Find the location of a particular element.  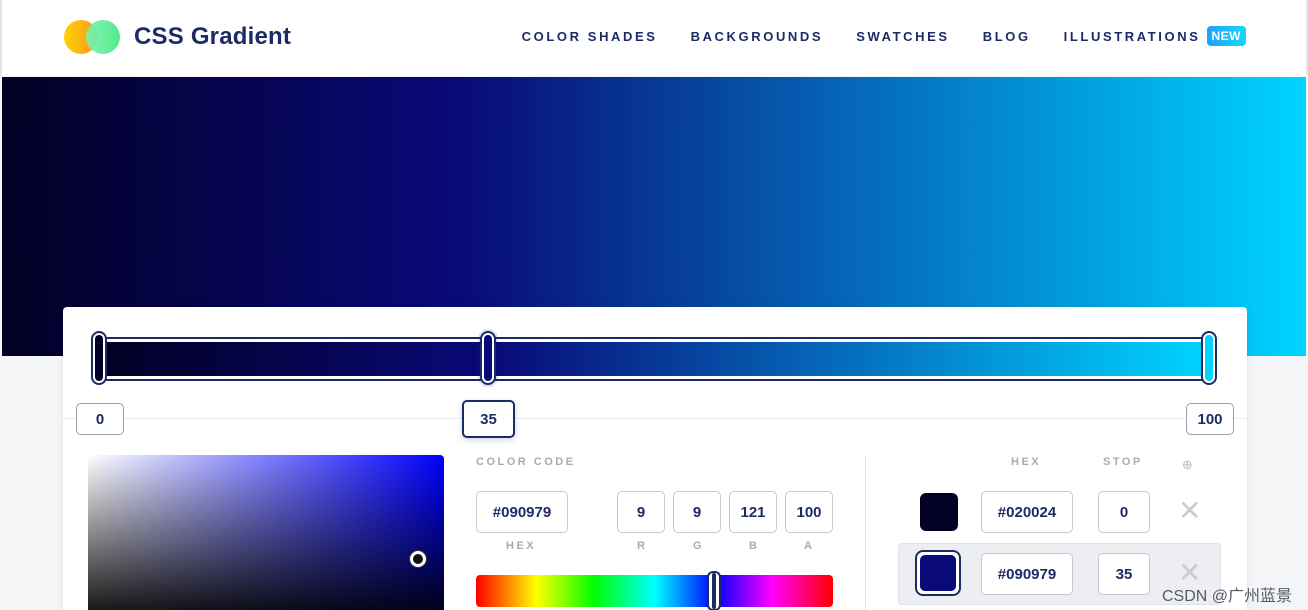

logo-icon is located at coordinates (93, 37).